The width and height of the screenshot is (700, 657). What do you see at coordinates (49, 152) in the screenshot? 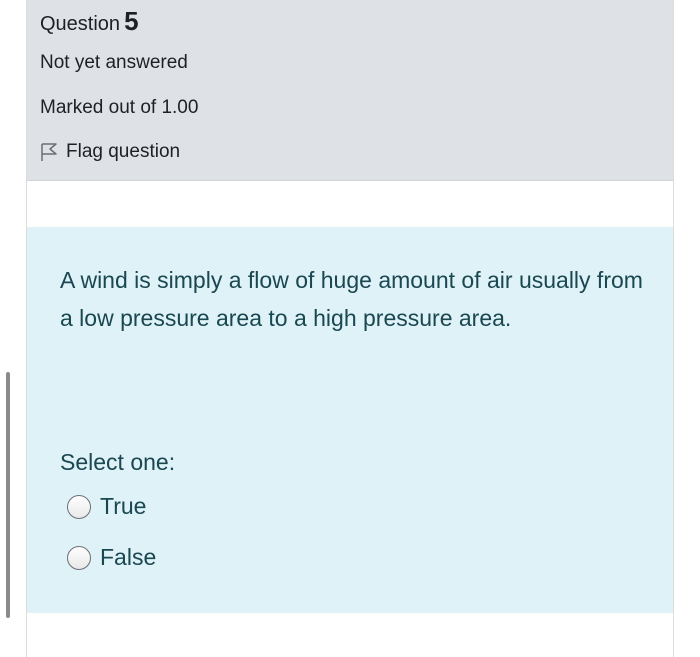
I see `flag-icon` at bounding box center [49, 152].